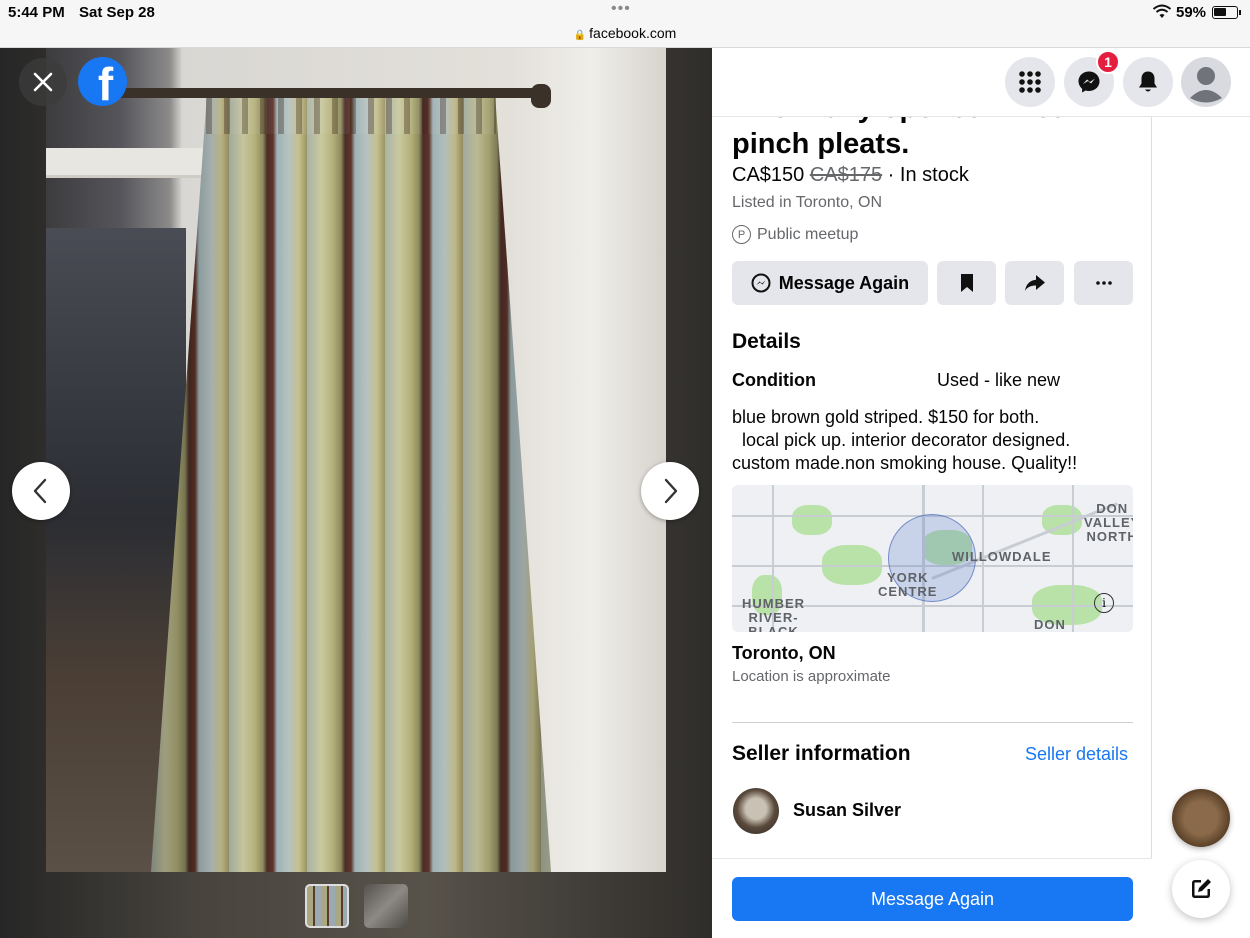 This screenshot has height=938, width=1250. Describe the element at coordinates (807, 202) in the screenshot. I see `listed-location: Listed in Toronto, ON` at that location.